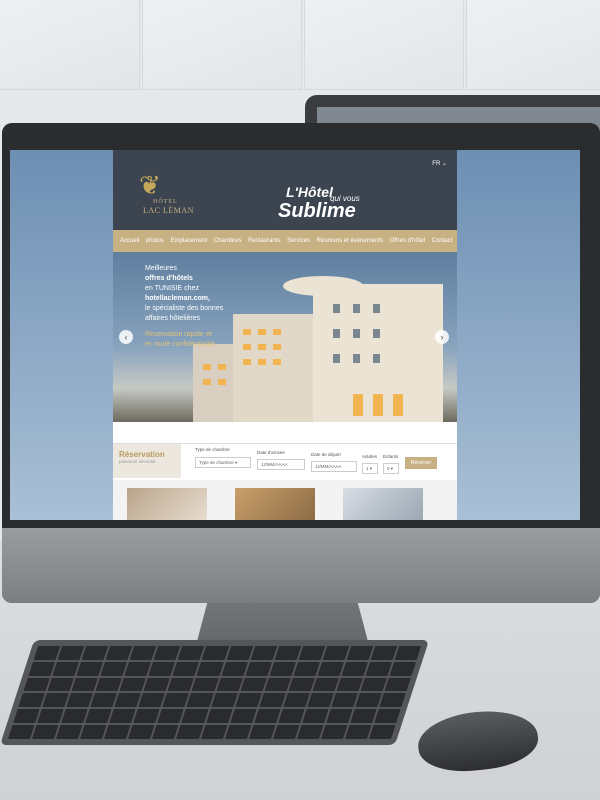 The height and width of the screenshot is (800, 600). Describe the element at coordinates (442, 337) in the screenshot. I see `slider-next-arrow-icon: ›` at that location.